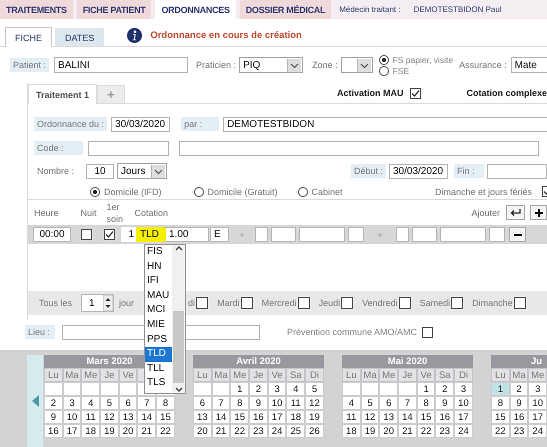 Image resolution: width=547 pixels, height=447 pixels. What do you see at coordinates (158, 325) in the screenshot?
I see `dropdown-option: MIE` at bounding box center [158, 325].